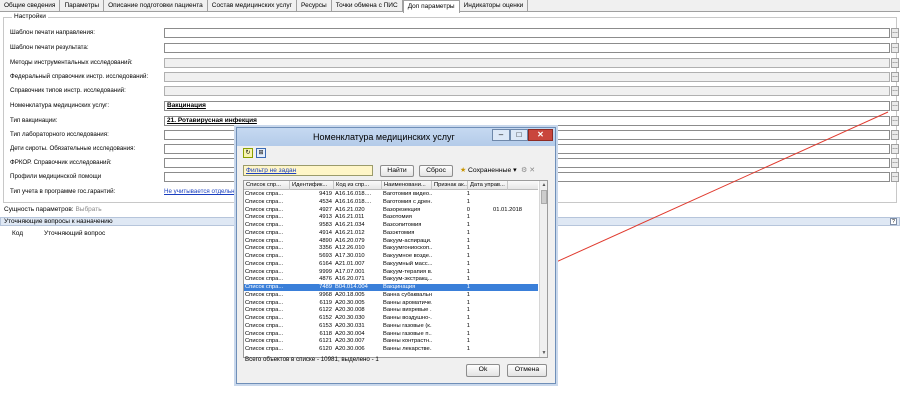  What do you see at coordinates (350, 325) in the screenshot?
I see `table-cell-code: A20.30.031` at bounding box center [350, 325].